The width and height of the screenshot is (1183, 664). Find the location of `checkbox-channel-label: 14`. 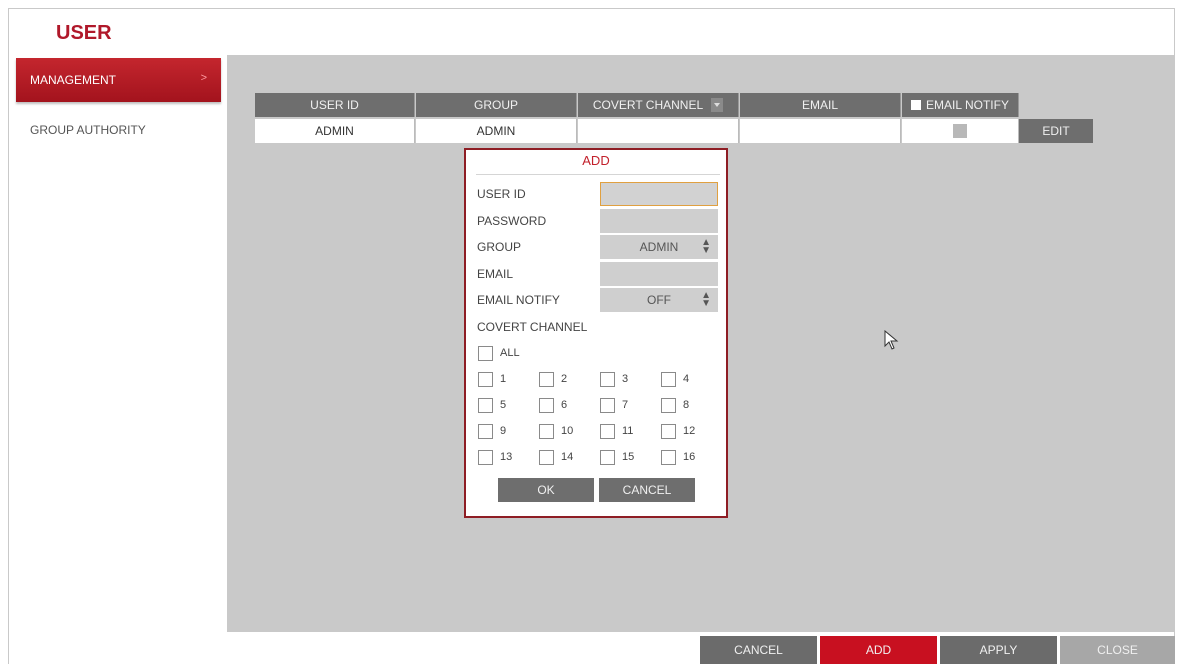

checkbox-channel-label: 14 is located at coordinates (567, 457).